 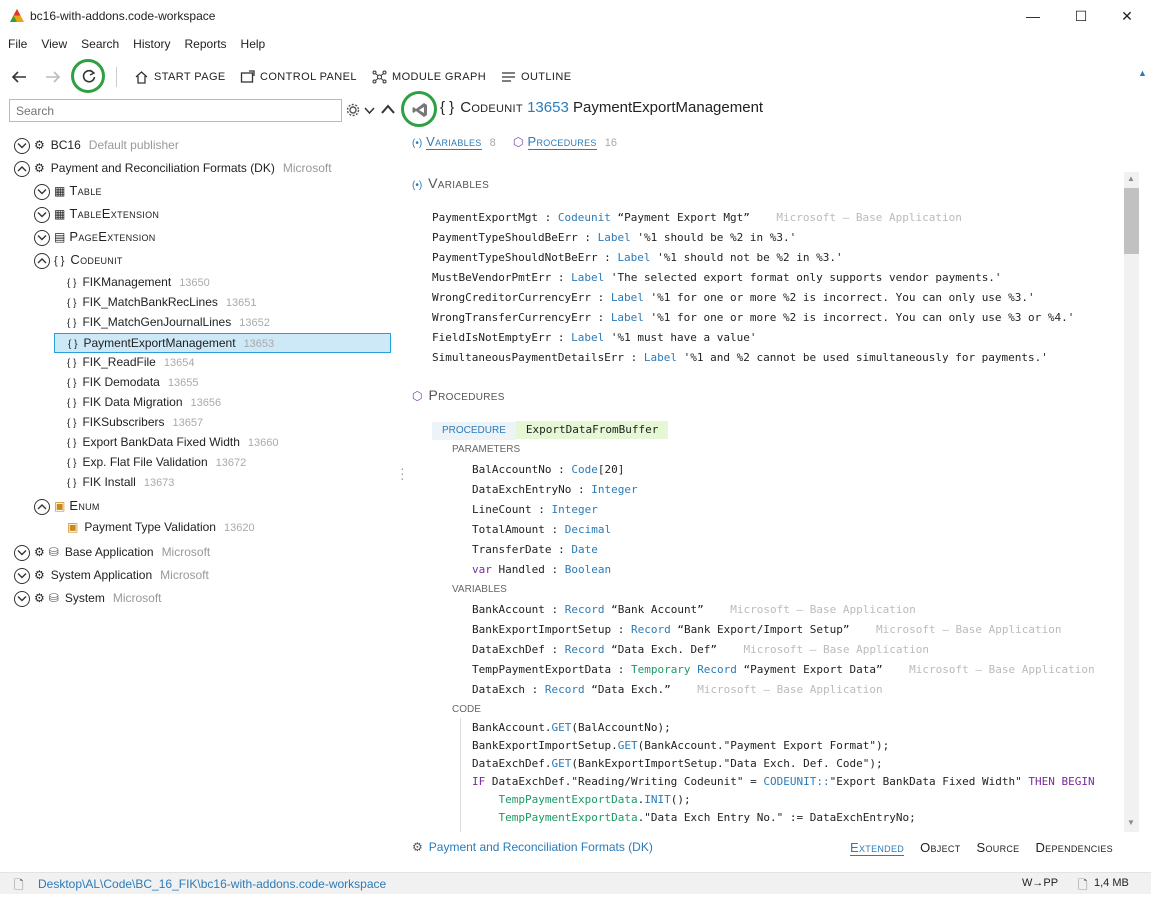 What do you see at coordinates (135, 423) in the screenshot?
I see `tree-item-codeunit-entry: { } FIKSubscribers 13657` at bounding box center [135, 423].